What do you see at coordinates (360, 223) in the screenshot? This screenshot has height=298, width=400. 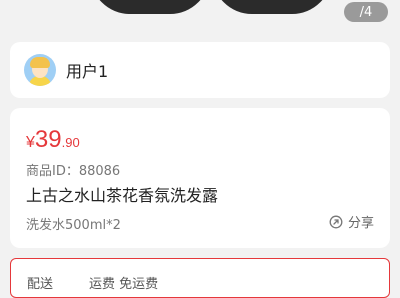 I see `share-label: 分享` at bounding box center [360, 223].